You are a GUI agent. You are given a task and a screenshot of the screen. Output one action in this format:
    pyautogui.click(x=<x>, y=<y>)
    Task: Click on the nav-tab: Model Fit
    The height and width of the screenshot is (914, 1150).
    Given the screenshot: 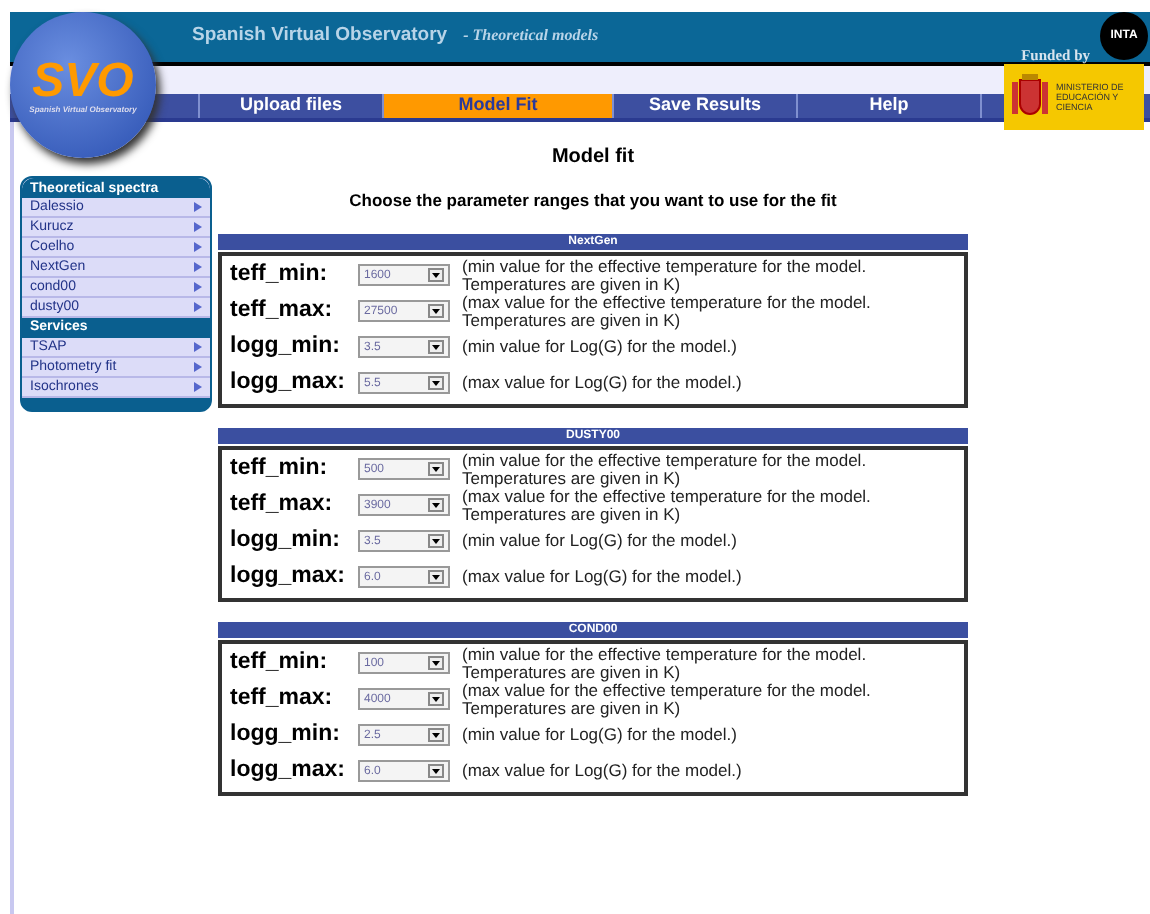 What is the action you would take?
    pyautogui.click(x=499, y=106)
    